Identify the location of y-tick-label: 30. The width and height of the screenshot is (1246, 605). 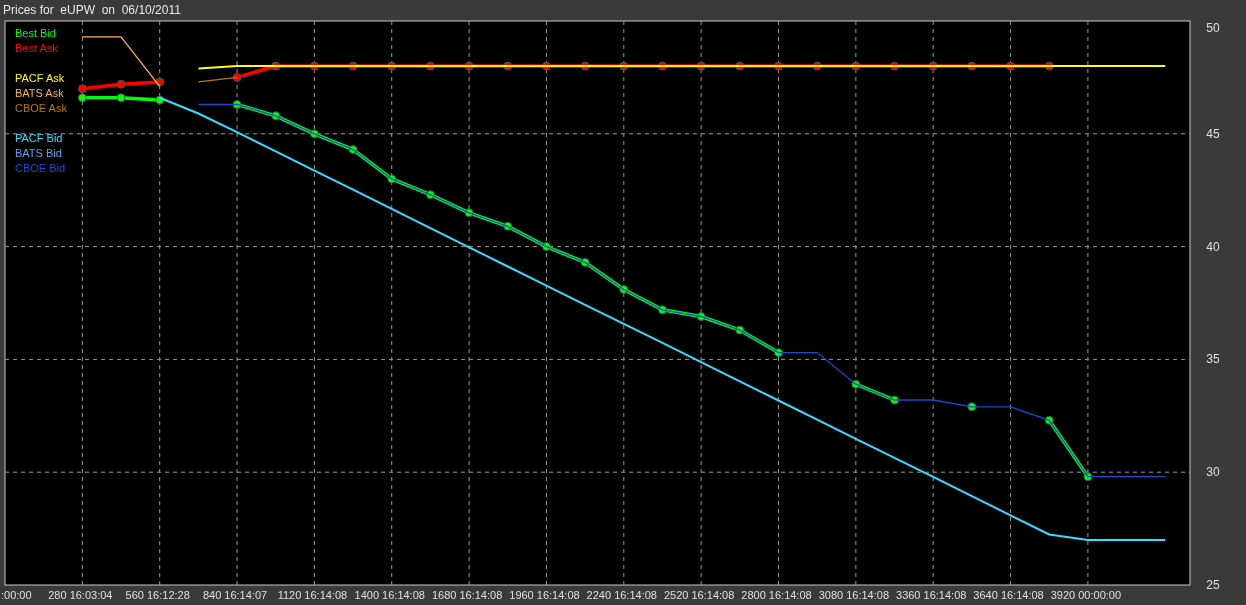
(1213, 472).